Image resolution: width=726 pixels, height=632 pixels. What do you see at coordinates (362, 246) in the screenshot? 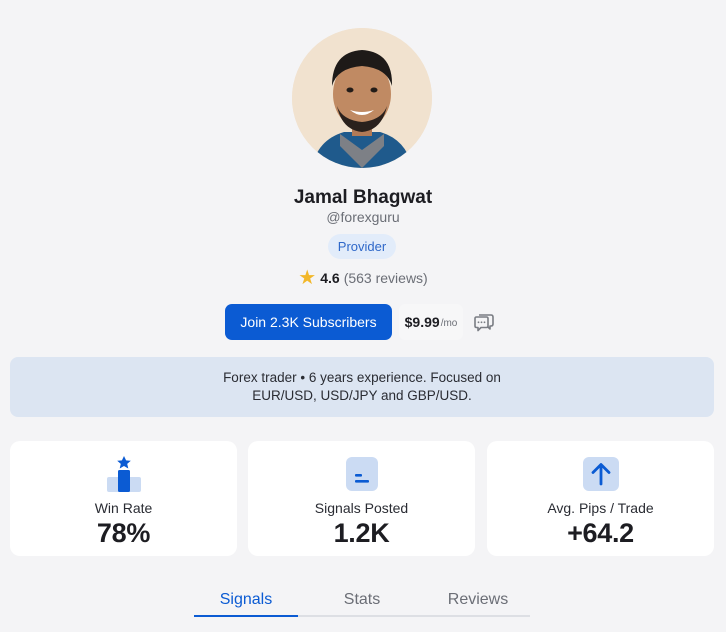
I see `provider-badge: Provider` at bounding box center [362, 246].